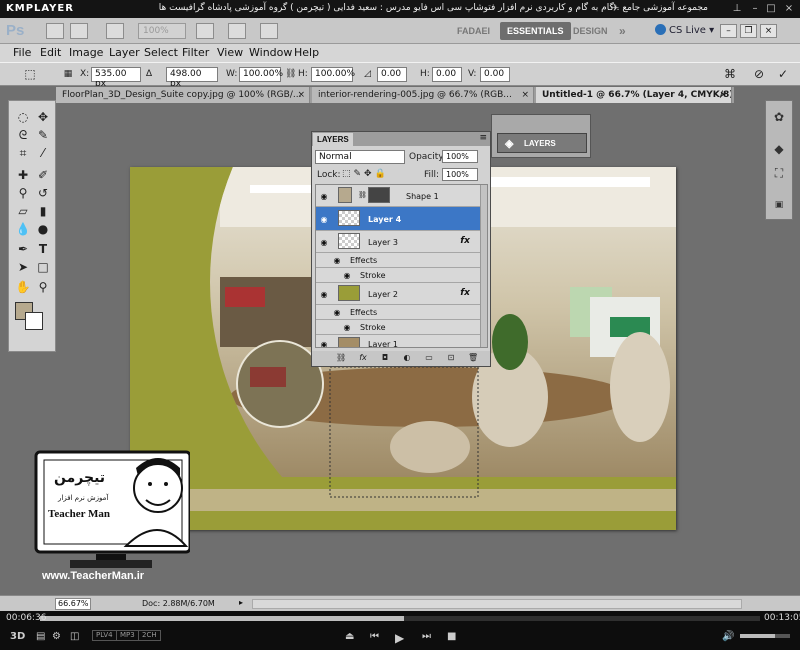 This screenshot has height=650, width=800. What do you see at coordinates (23, 135) in the screenshot?
I see `lasso-tool-icon: ᘓ` at bounding box center [23, 135].